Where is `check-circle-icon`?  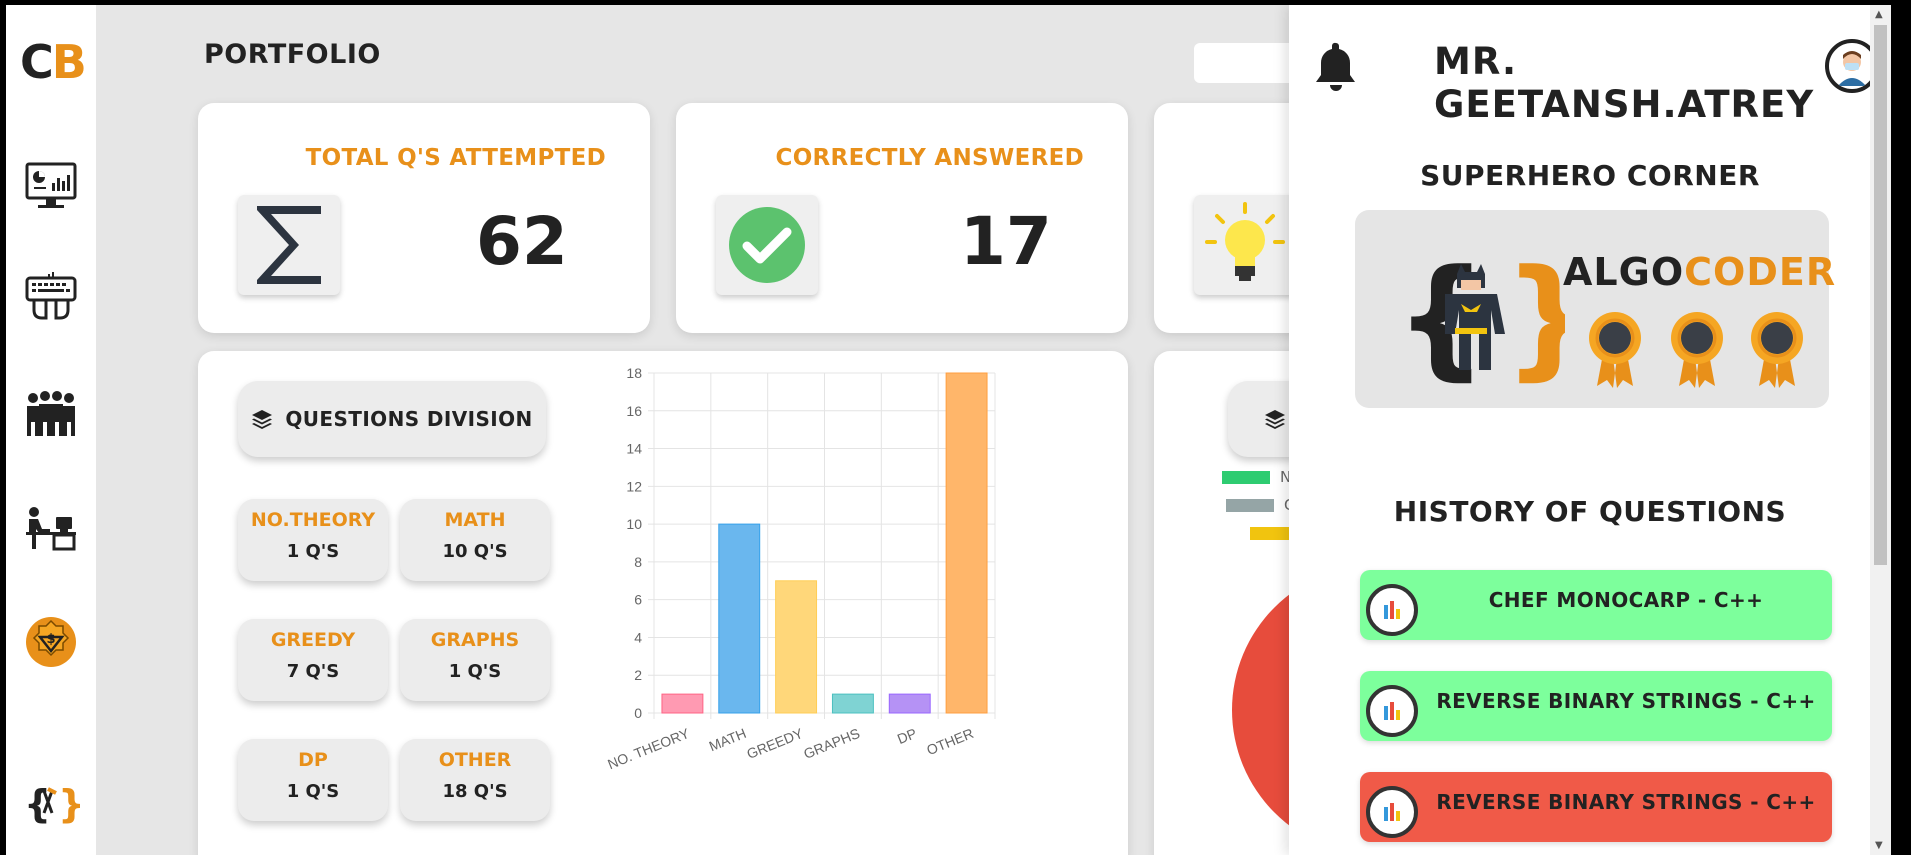 check-circle-icon is located at coordinates (767, 245).